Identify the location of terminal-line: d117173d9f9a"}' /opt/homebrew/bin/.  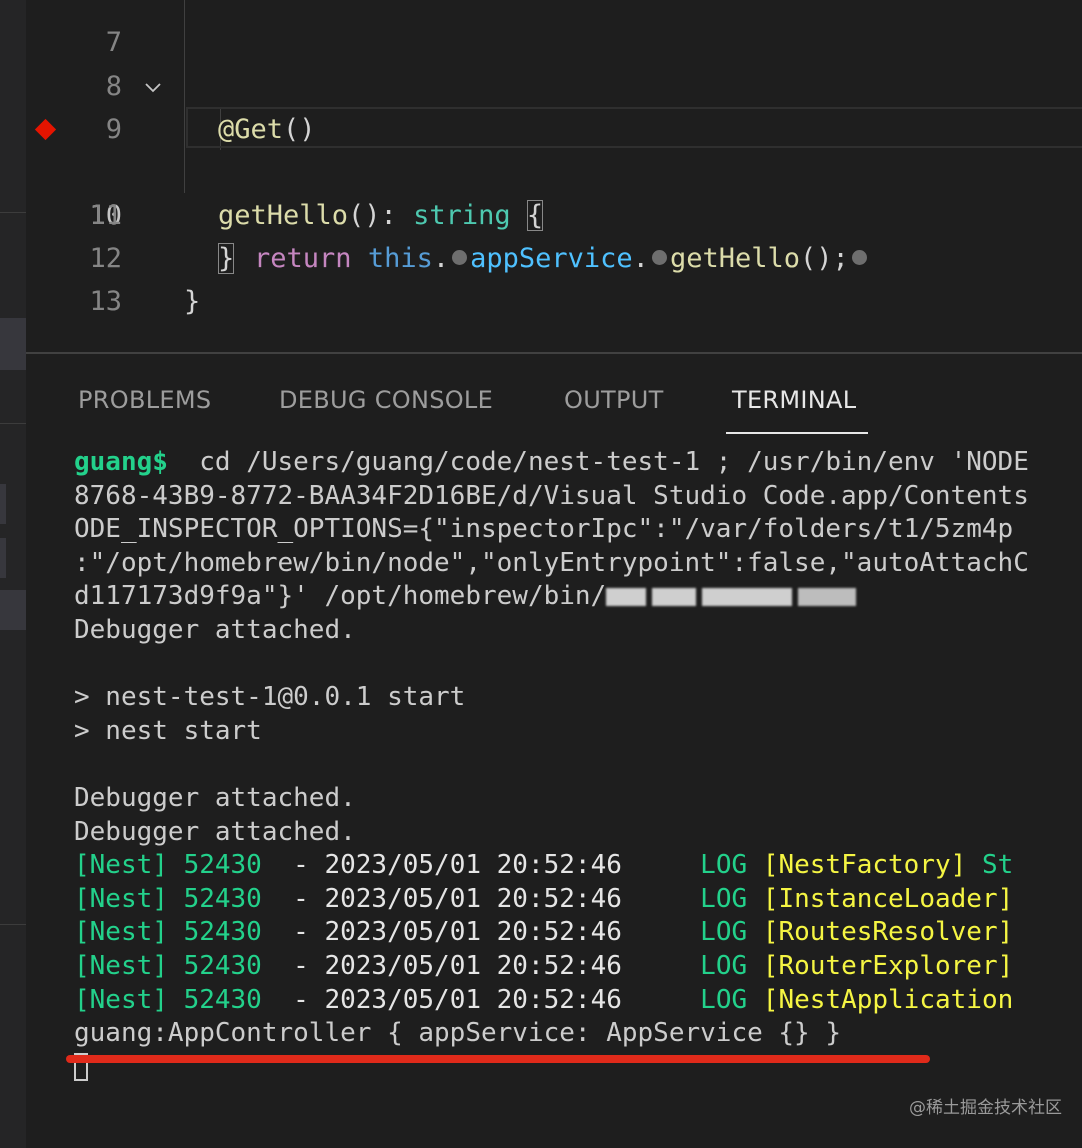
(578, 597).